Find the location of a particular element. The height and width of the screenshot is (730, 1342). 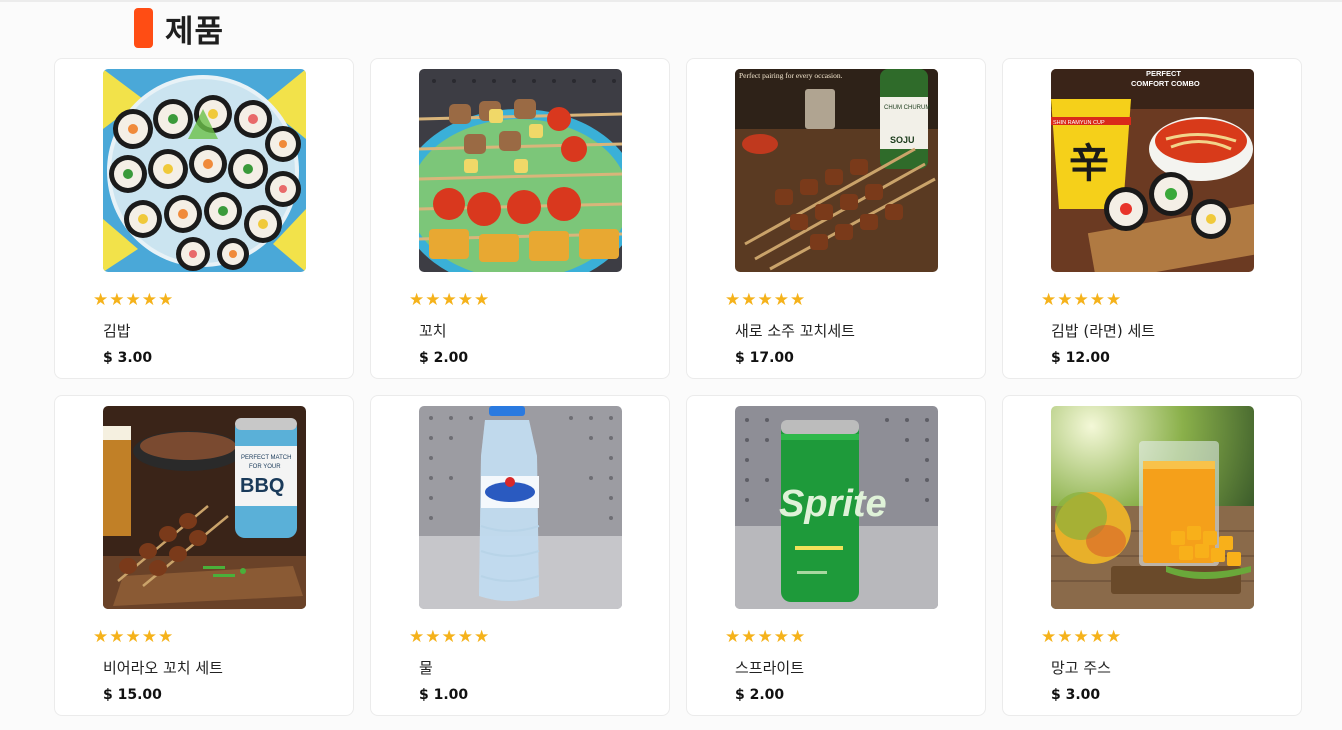

sprite-can-photo-icon: Sprite is located at coordinates (836, 507).